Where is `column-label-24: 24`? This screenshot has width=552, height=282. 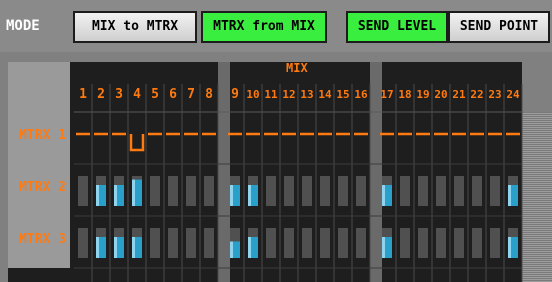 column-label-24: 24 is located at coordinates (513, 94).